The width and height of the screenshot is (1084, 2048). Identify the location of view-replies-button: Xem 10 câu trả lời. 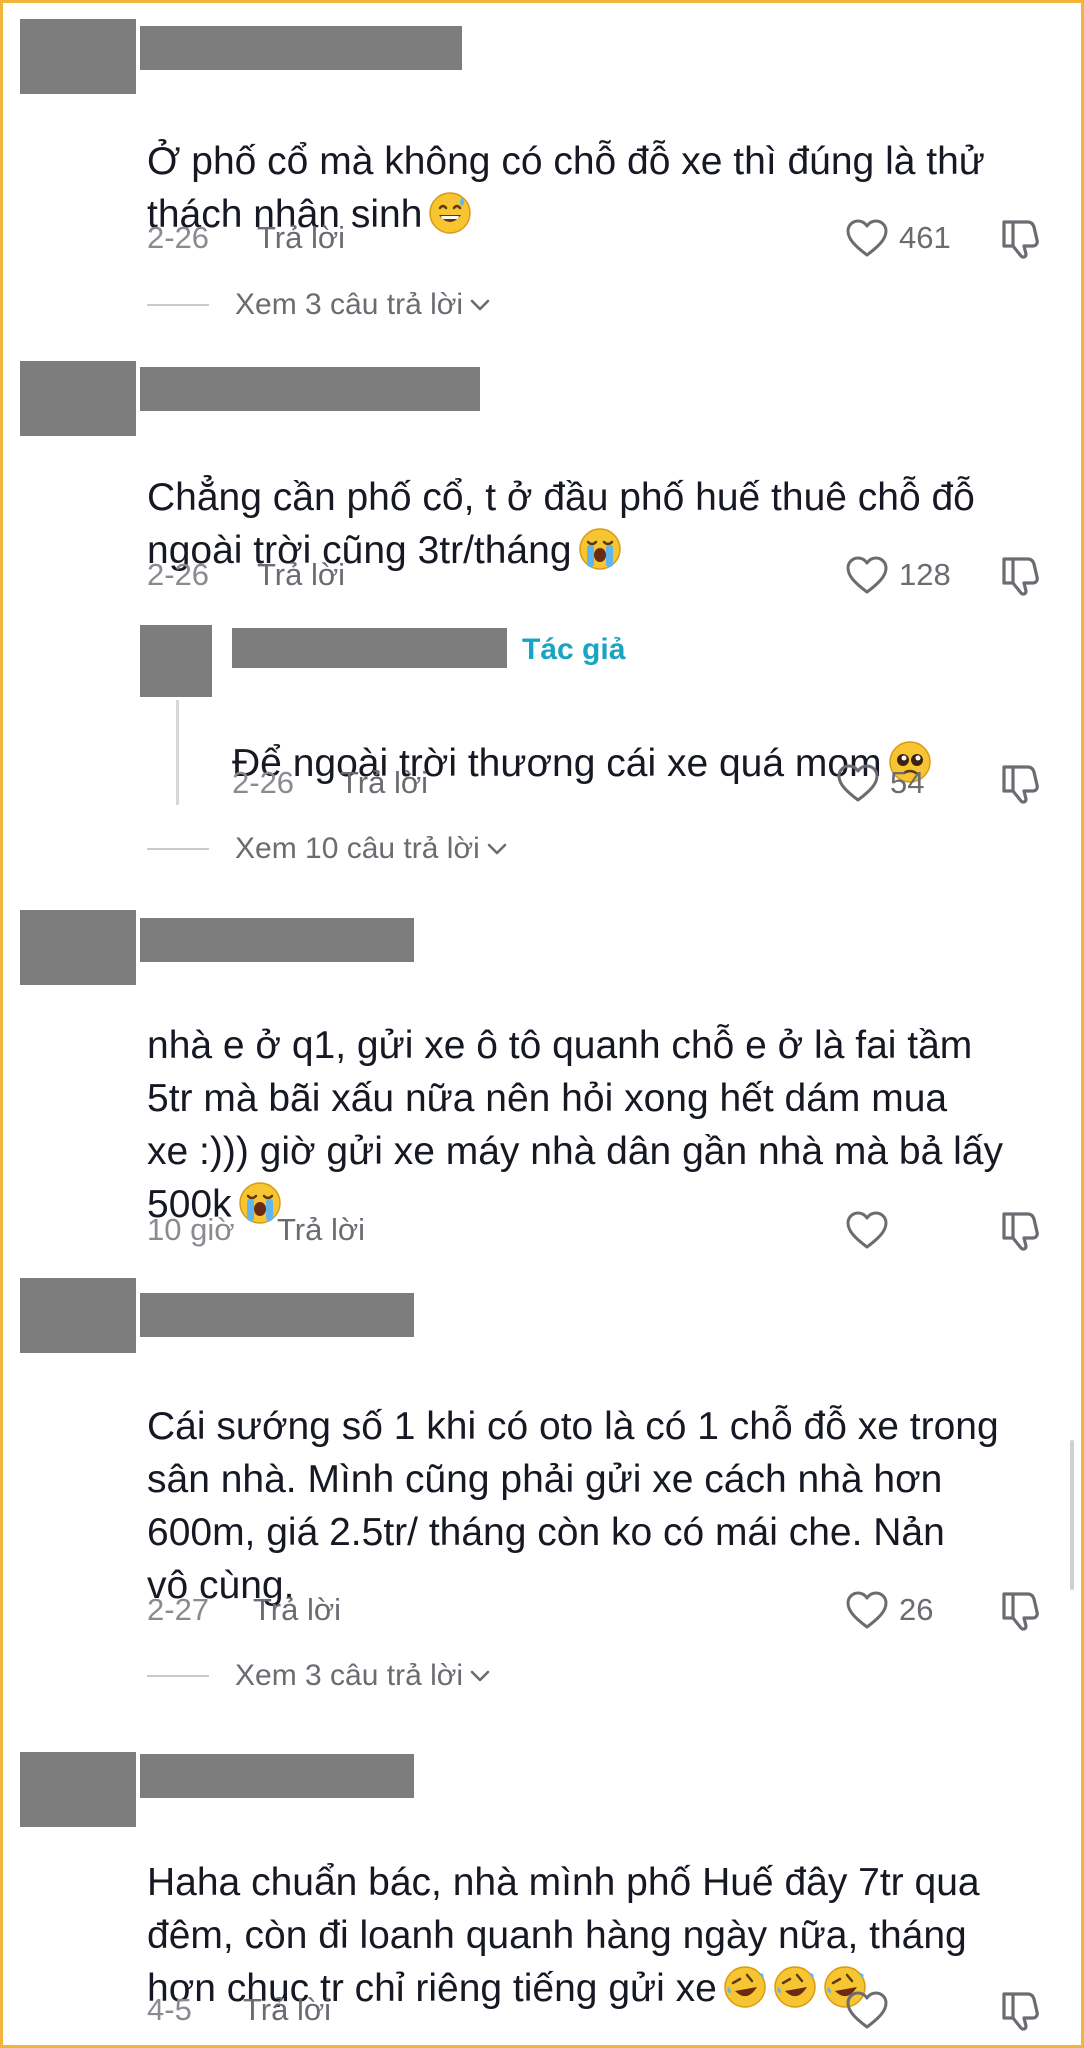
(327, 849).